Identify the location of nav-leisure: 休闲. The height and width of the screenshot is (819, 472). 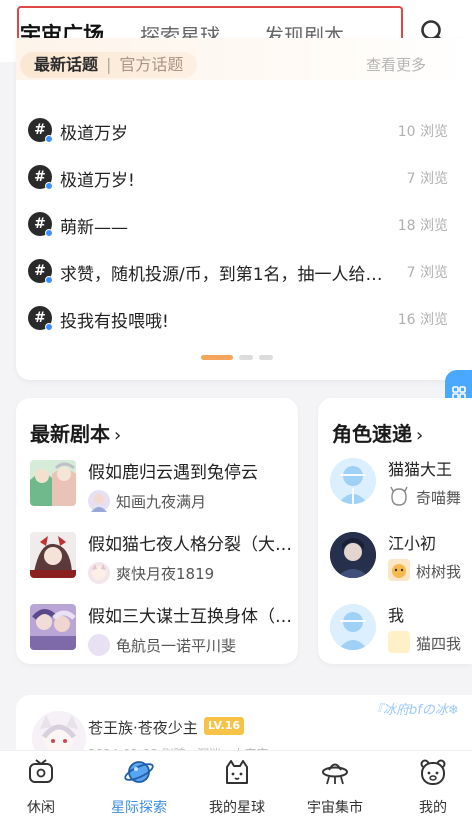
(44, 785).